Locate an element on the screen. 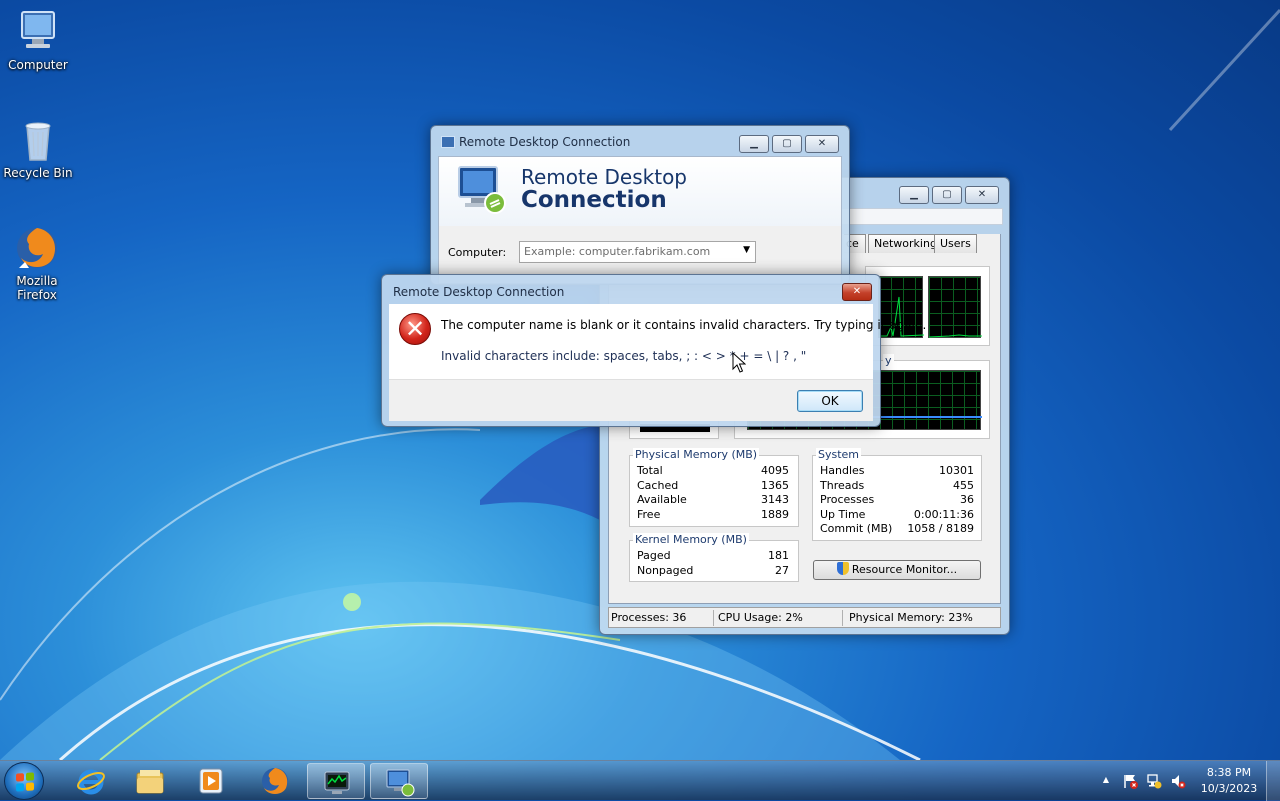 This screenshot has height=801, width=1280. taskbar-task-manager is located at coordinates (336, 781).